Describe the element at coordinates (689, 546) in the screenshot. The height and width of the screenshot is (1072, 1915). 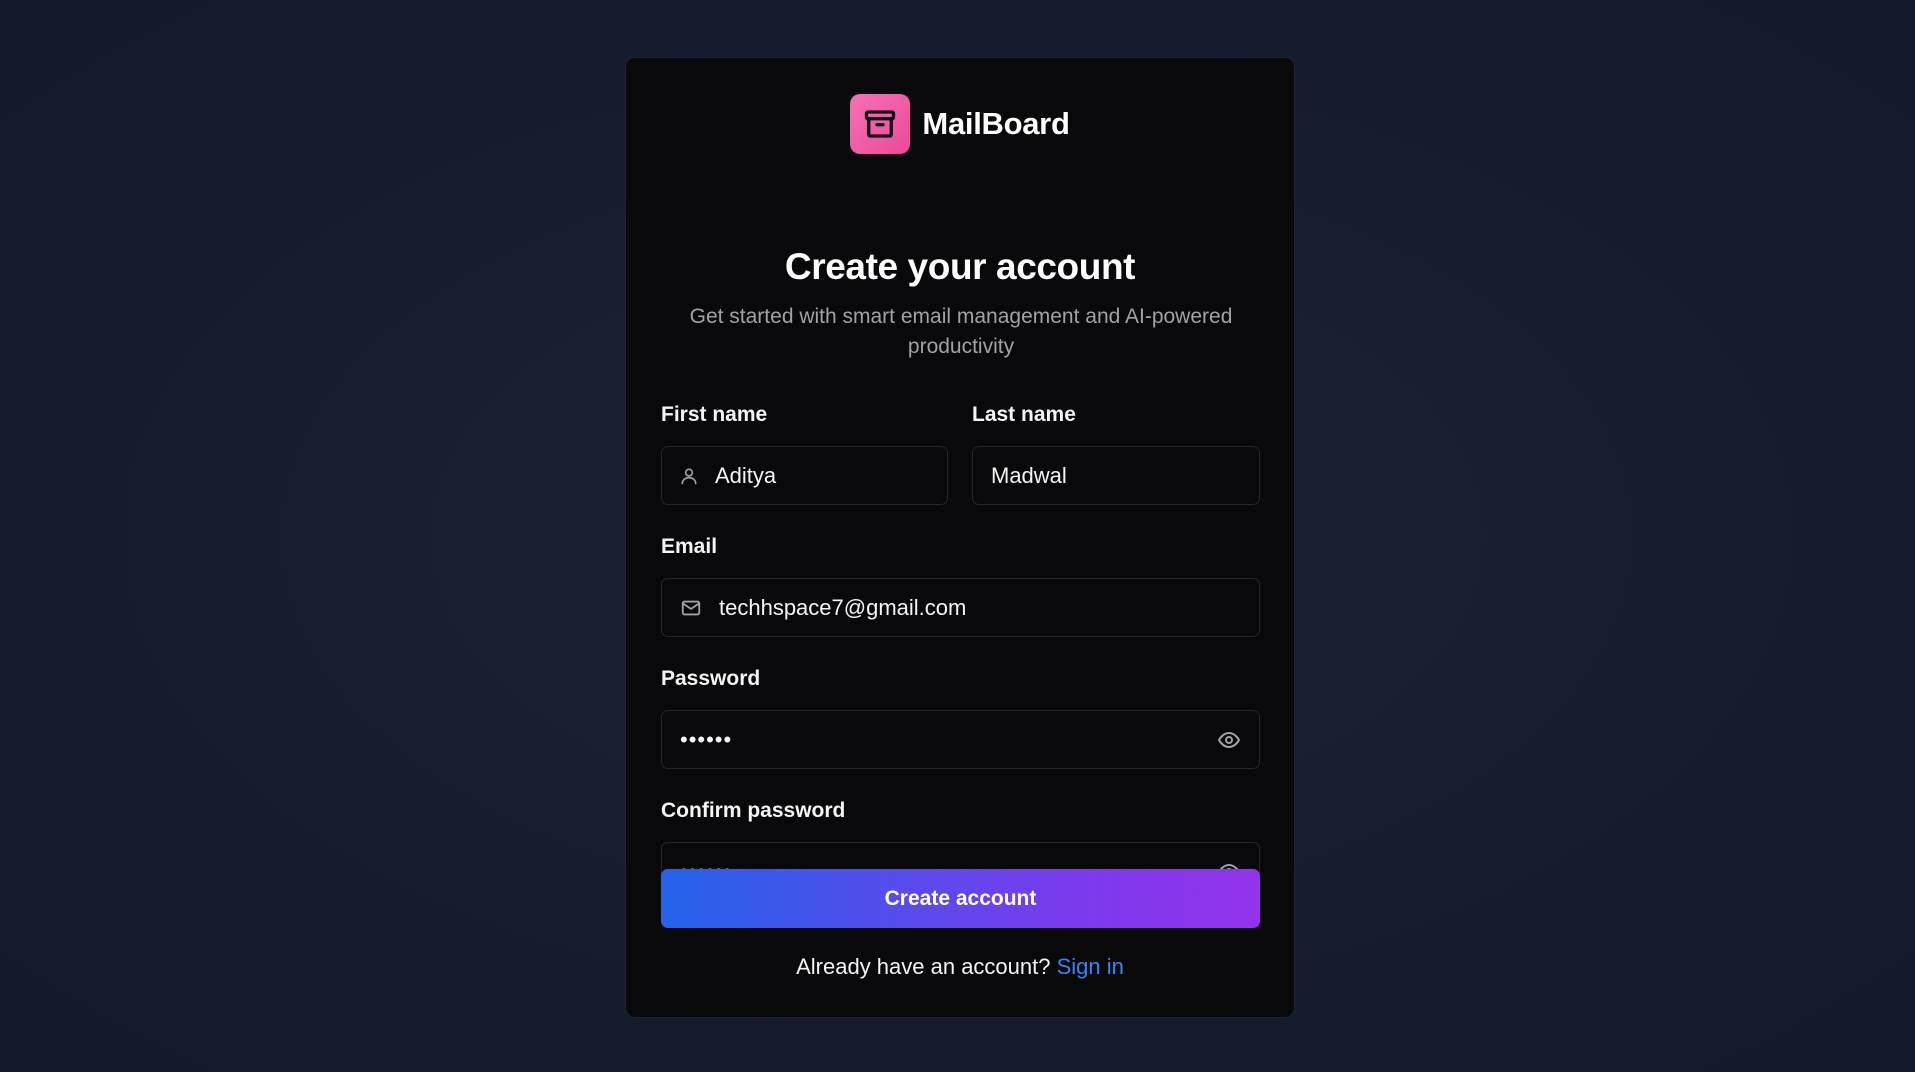
I see `email-label: Email` at that location.